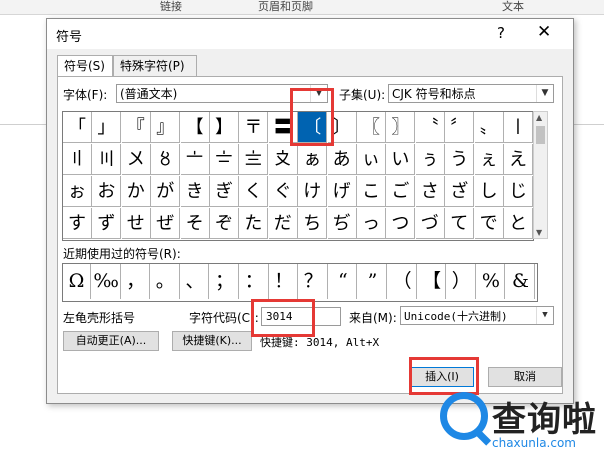 The image size is (604, 475). I want to click on symbol-cell: と, so click(518, 223).